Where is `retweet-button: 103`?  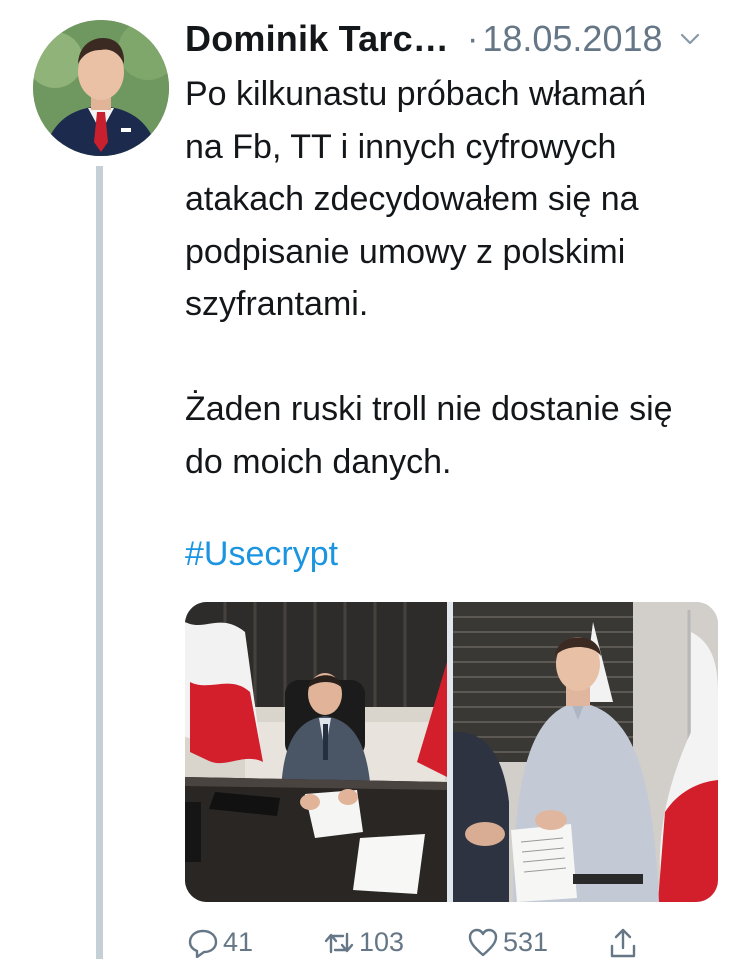
retweet-button: 103 is located at coordinates (363, 942).